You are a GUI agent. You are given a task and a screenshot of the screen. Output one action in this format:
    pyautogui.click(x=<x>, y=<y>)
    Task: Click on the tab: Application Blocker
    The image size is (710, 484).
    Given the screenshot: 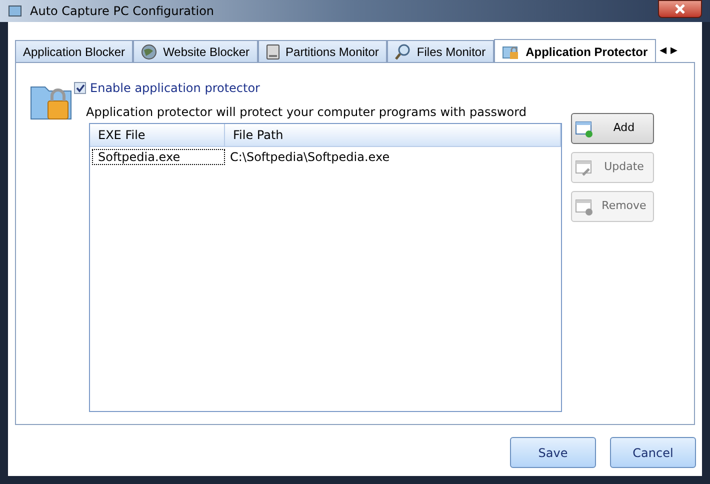 What is the action you would take?
    pyautogui.click(x=74, y=51)
    